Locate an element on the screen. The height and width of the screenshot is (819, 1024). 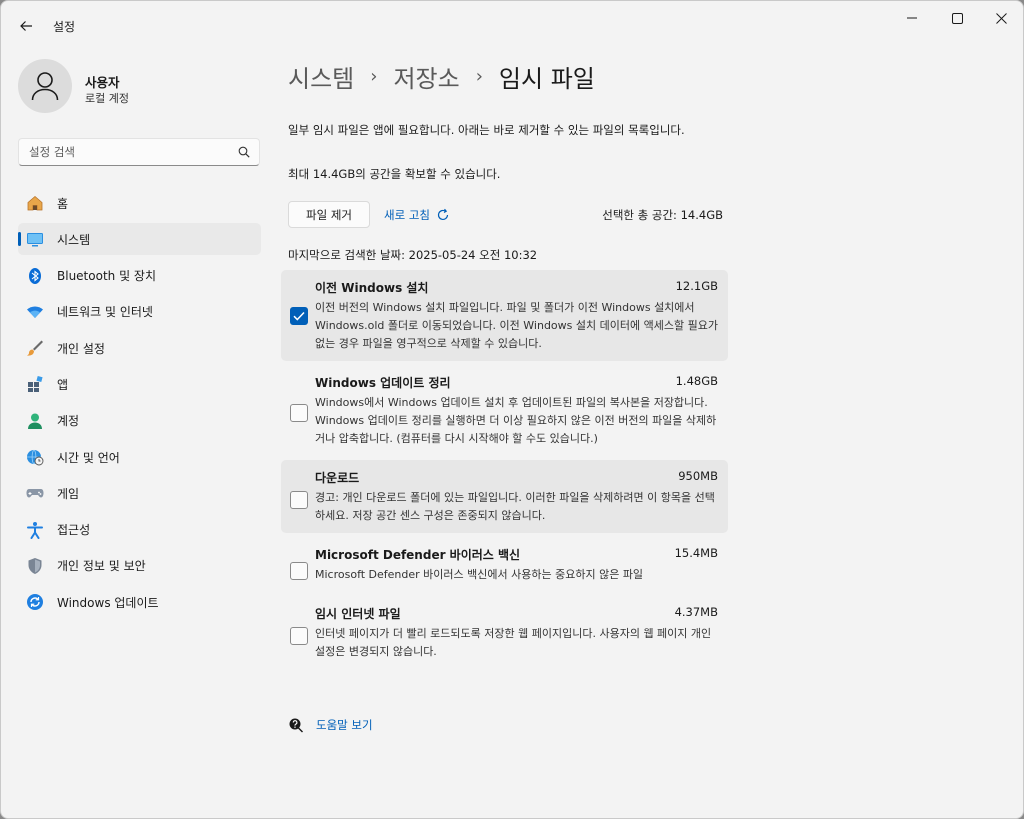
close-icon is located at coordinates (1001, 18).